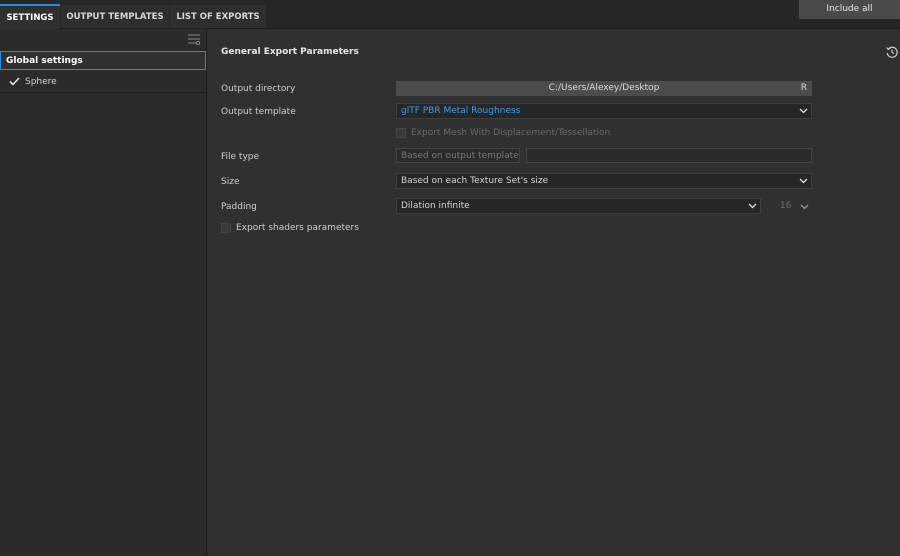  I want to click on size-value: Based on each Texture Set's size, so click(475, 181).